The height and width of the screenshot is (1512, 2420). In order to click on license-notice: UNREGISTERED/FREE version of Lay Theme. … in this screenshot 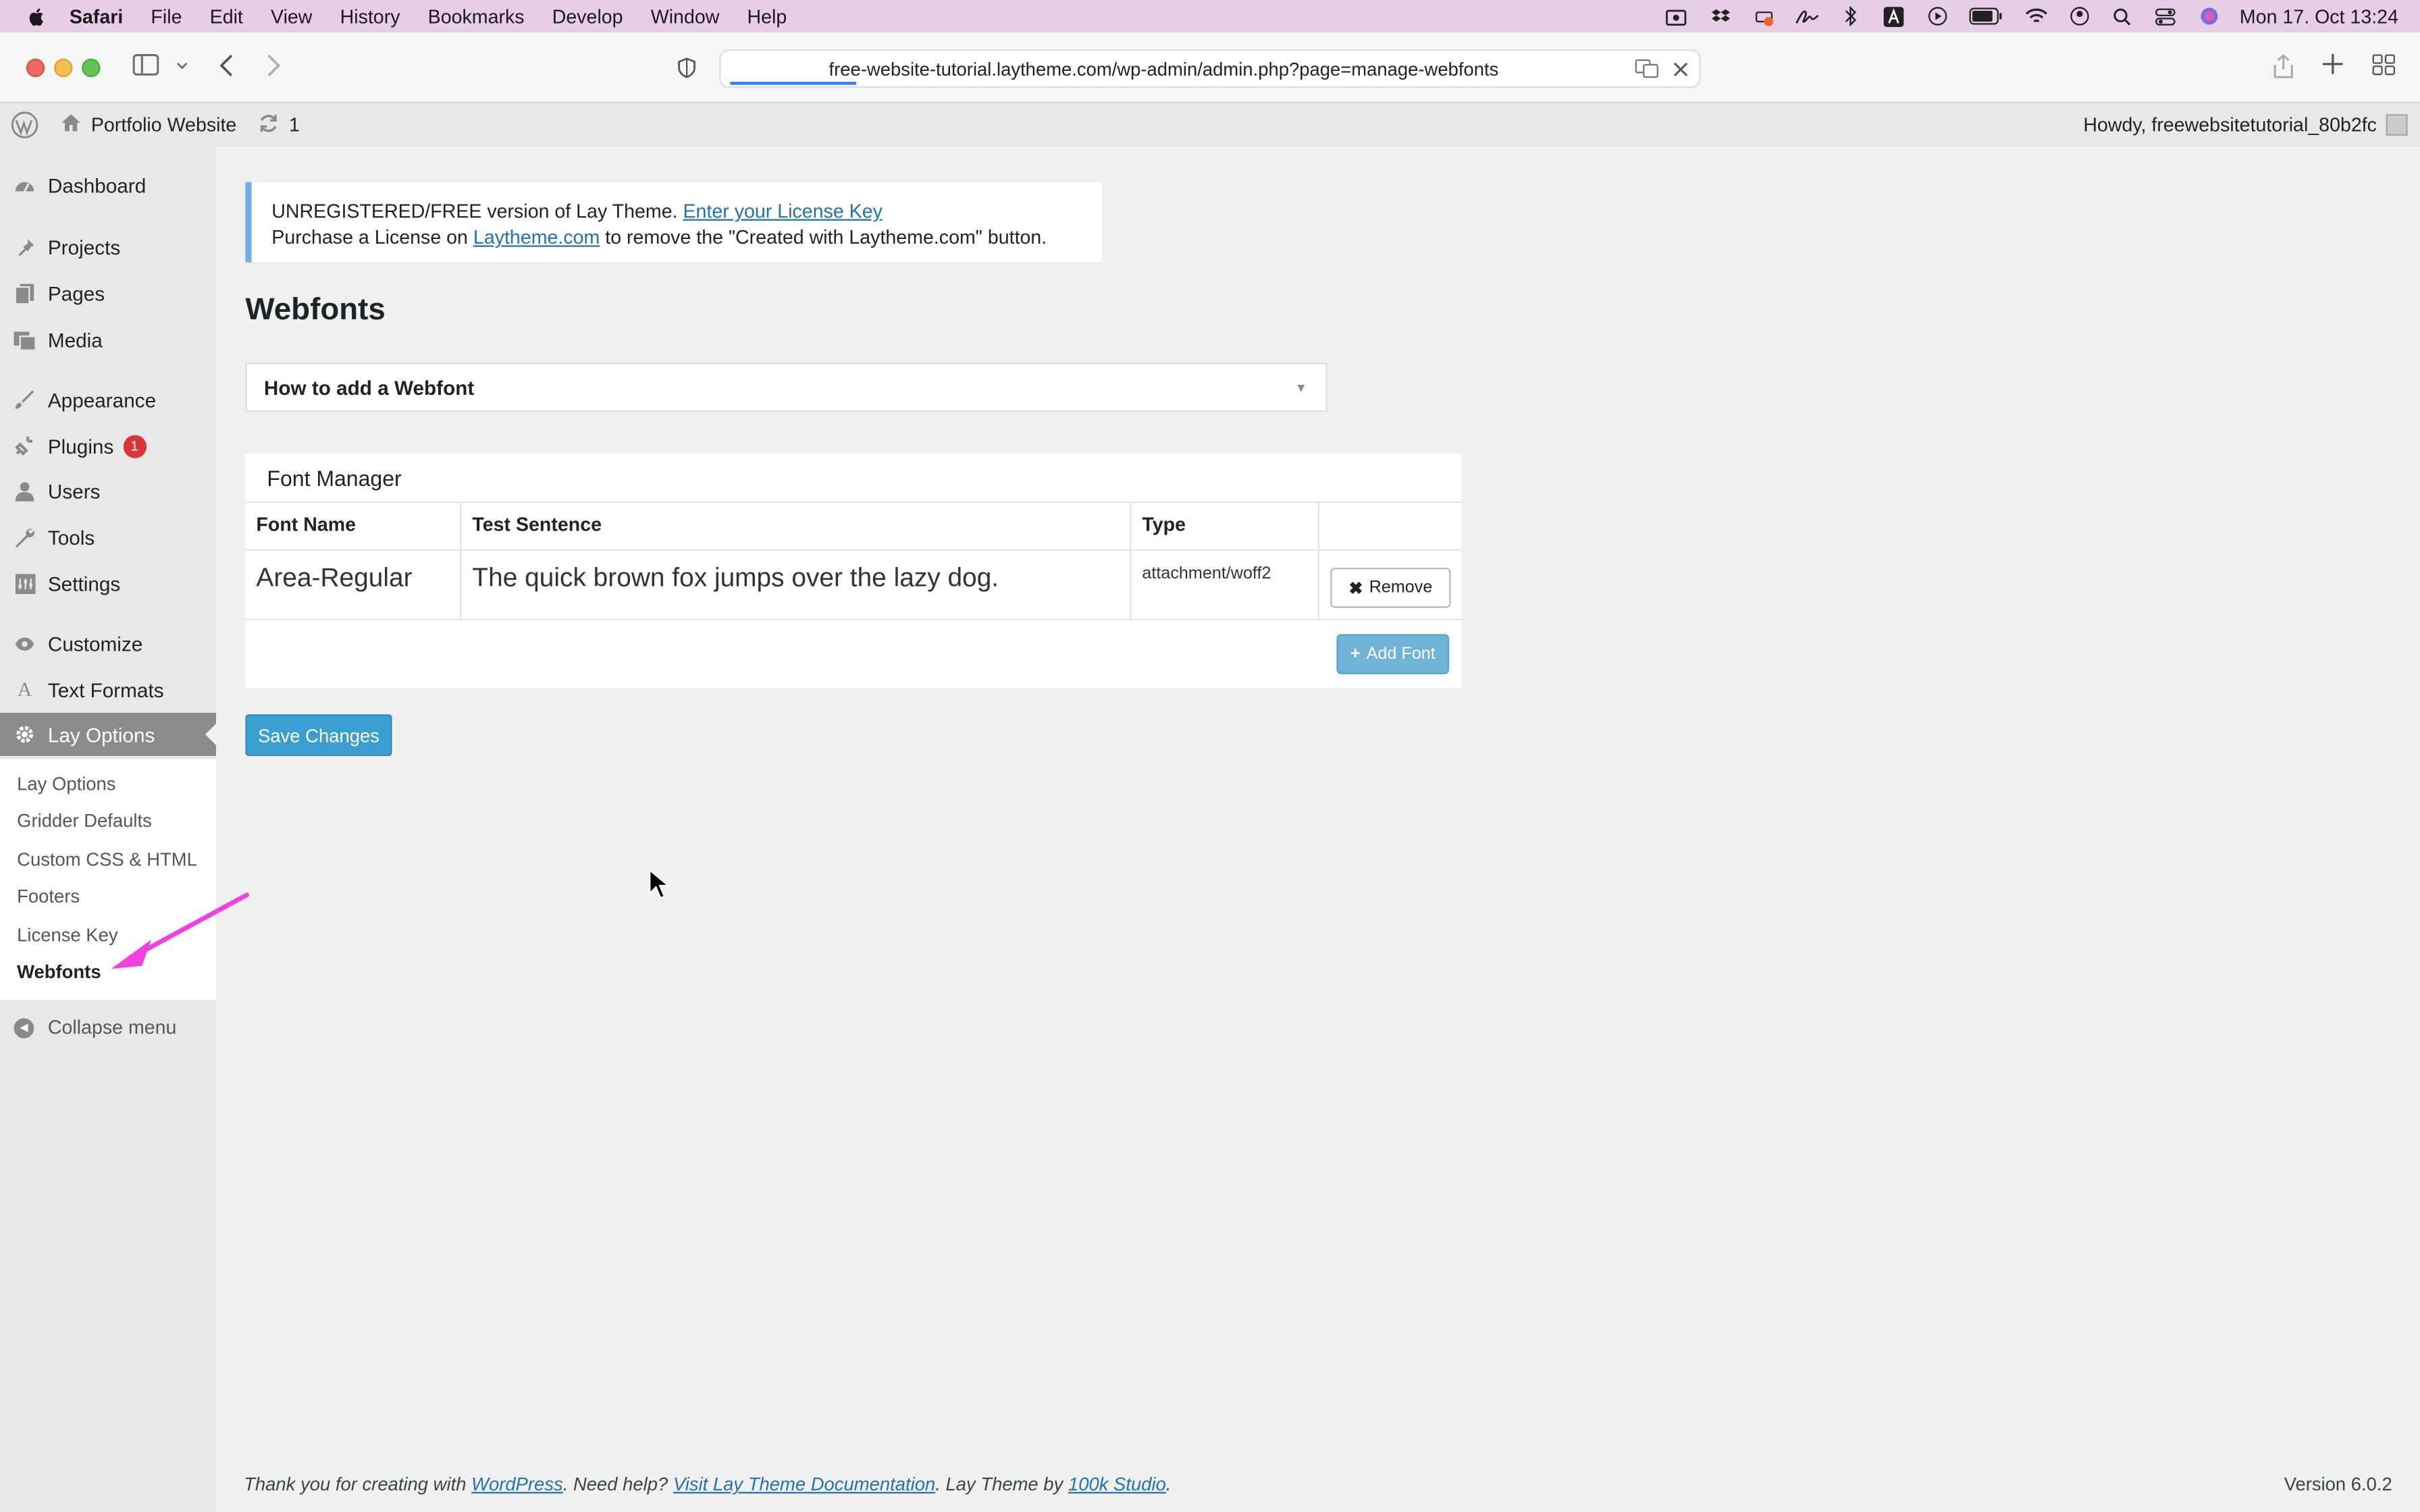, I will do `click(673, 222)`.